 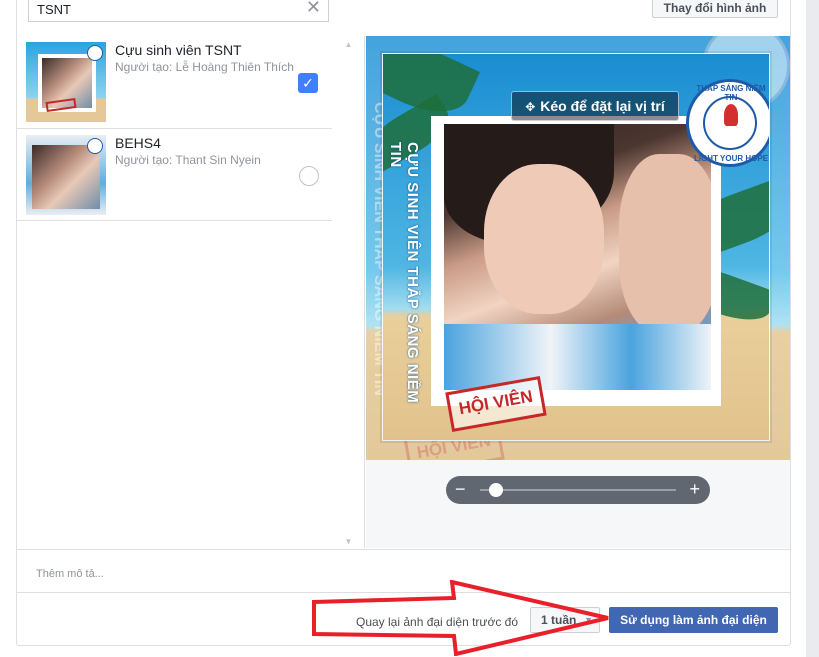 What do you see at coordinates (174, 175) in the screenshot?
I see `frame-list-item: BEHS4 Người tạo: Thant Sin Nyein` at bounding box center [174, 175].